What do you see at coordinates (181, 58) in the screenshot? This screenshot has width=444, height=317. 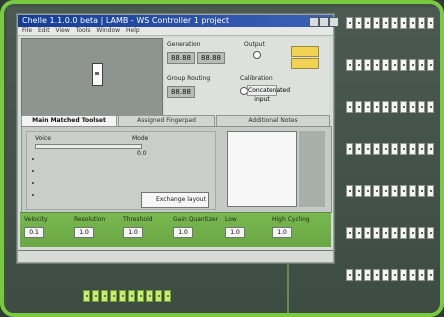 I see `digit-readout-a: 88.88` at bounding box center [181, 58].